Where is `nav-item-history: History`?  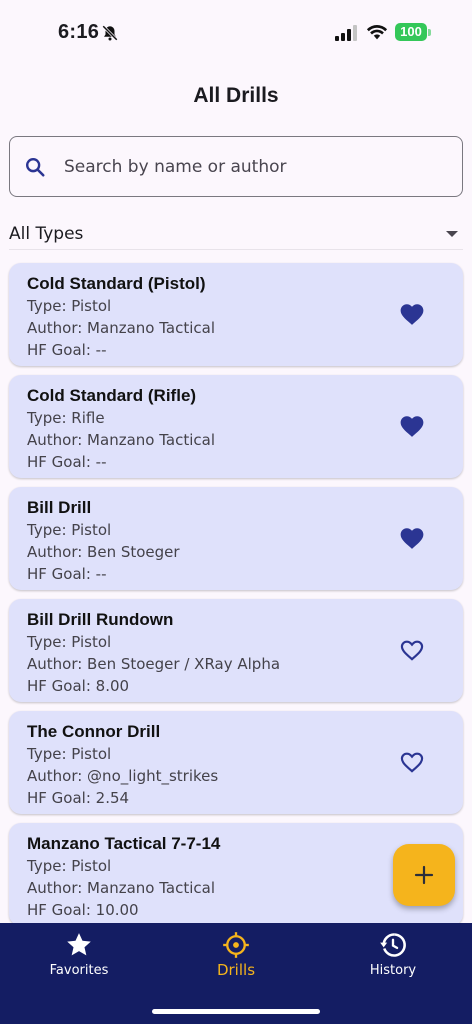
nav-item-history: History is located at coordinates (393, 959).